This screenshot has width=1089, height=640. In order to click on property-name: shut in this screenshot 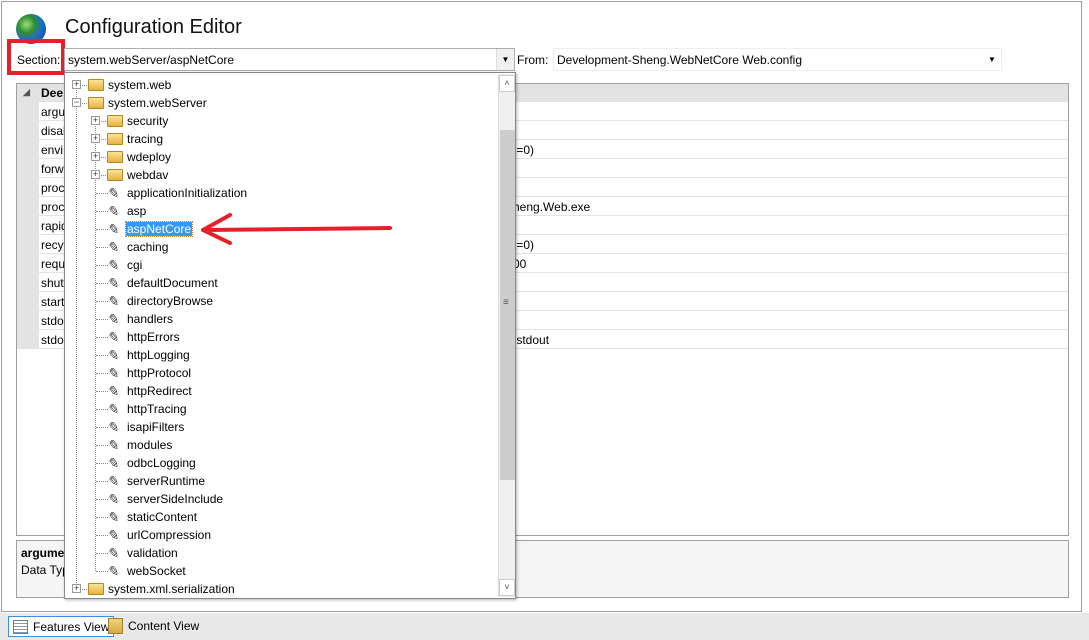, I will do `click(52, 283)`.